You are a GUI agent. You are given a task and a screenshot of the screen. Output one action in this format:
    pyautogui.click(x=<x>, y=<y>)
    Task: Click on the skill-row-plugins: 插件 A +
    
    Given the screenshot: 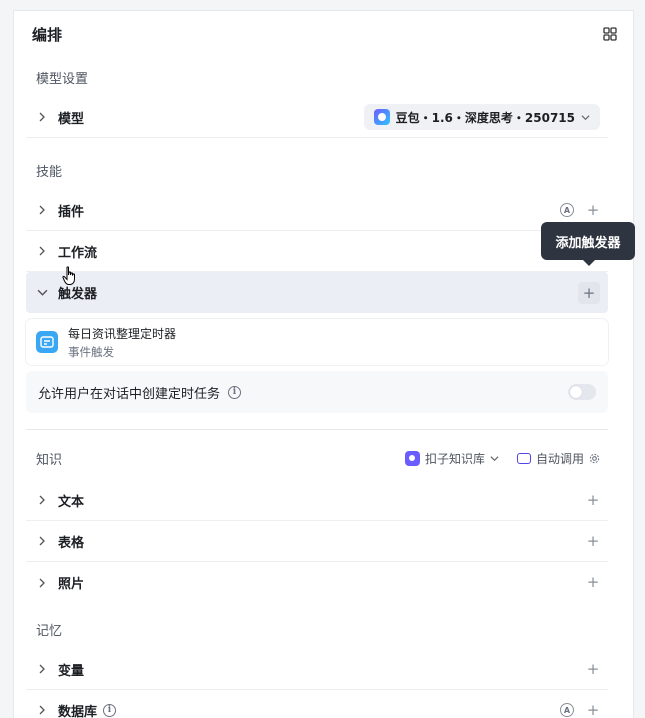 What is the action you would take?
    pyautogui.click(x=317, y=210)
    